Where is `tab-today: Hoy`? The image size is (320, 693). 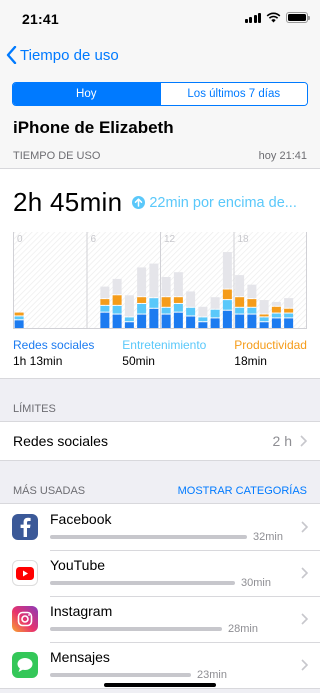 tab-today: Hoy is located at coordinates (86, 94).